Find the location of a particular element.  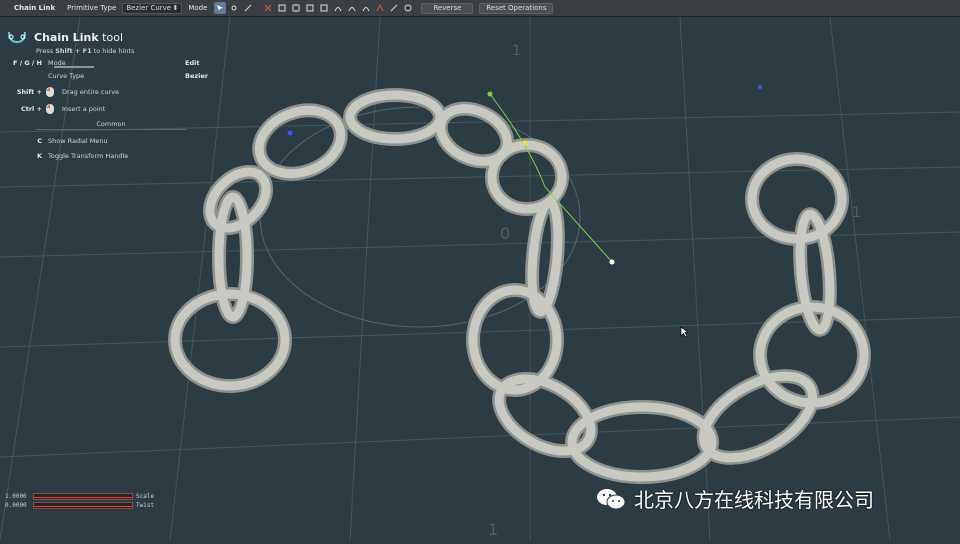

hint-row-insert: Ctrl + Insert a point is located at coordinates (111, 108).